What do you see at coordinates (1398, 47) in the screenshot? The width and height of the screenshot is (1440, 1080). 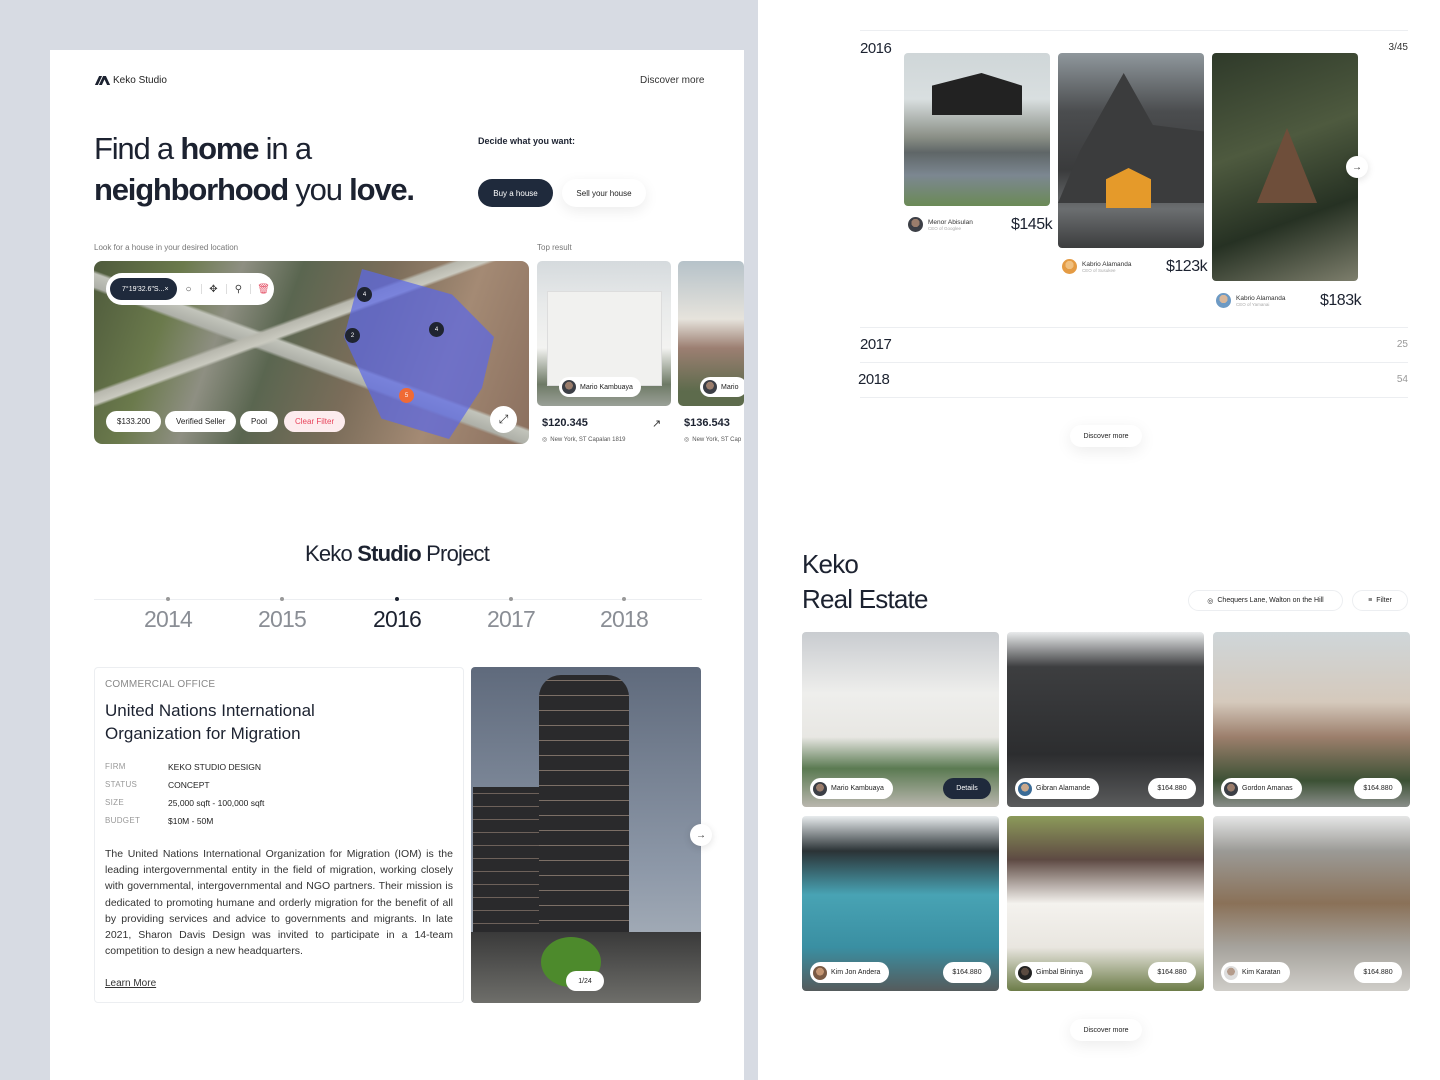 I see `gallery-page: 3/45` at bounding box center [1398, 47].